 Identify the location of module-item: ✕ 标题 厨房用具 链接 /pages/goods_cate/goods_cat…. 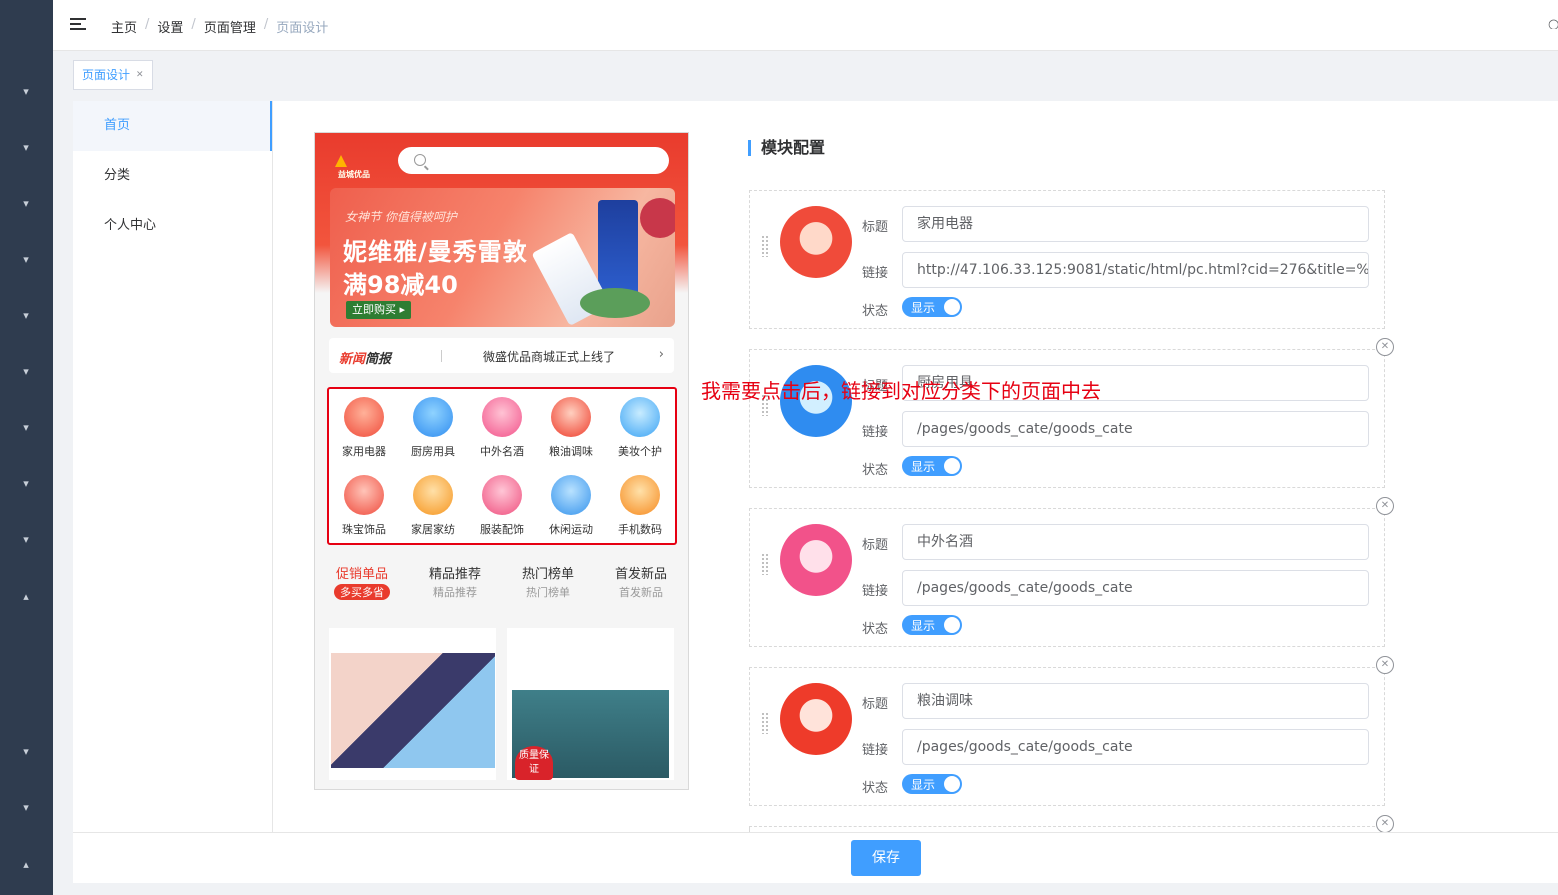
(1071, 413).